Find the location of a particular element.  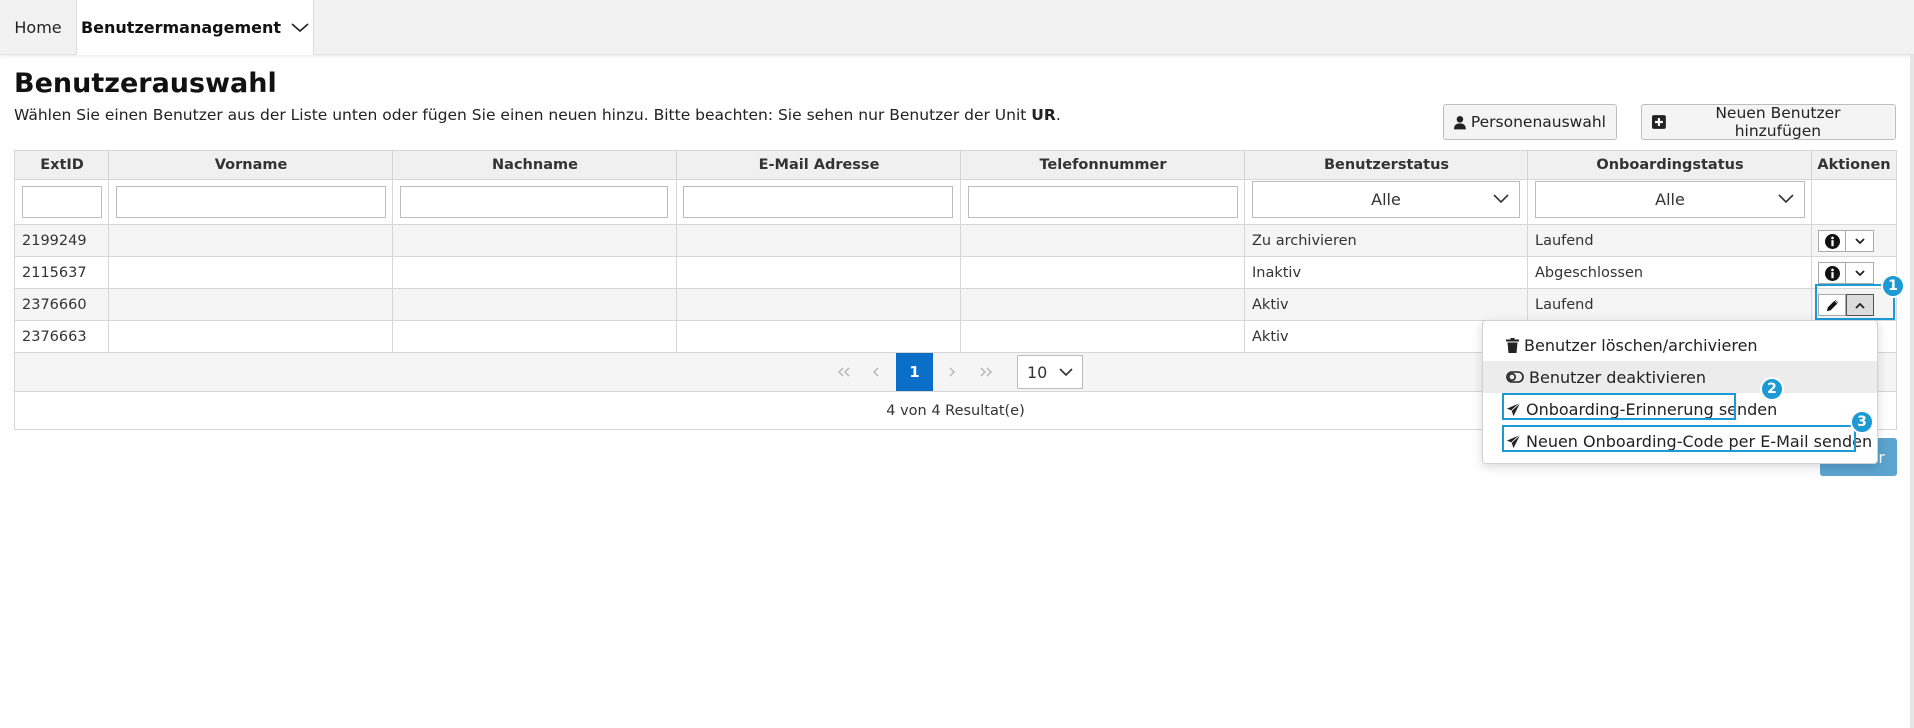

nav-active-label: Benutzermanagement is located at coordinates (181, 27).